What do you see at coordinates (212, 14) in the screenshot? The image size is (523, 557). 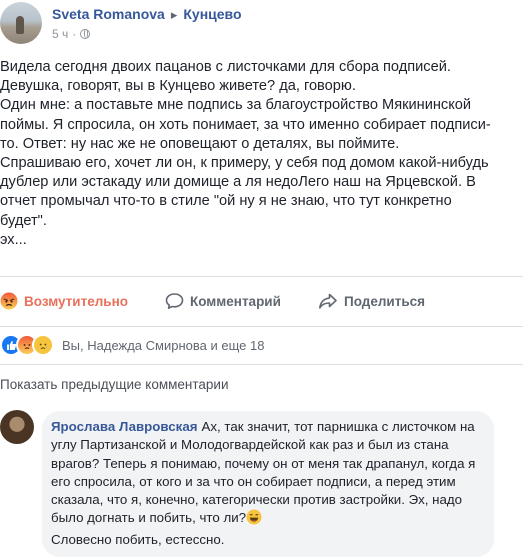 I see `destination-link: Кунцево` at bounding box center [212, 14].